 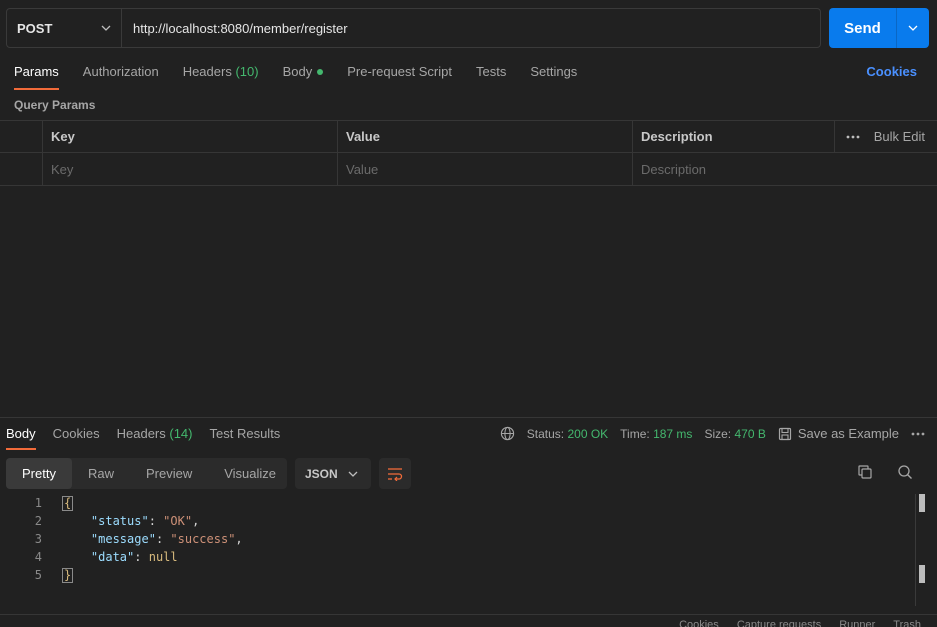 I want to click on tab-response-cookies: Cookies, so click(x=76, y=438).